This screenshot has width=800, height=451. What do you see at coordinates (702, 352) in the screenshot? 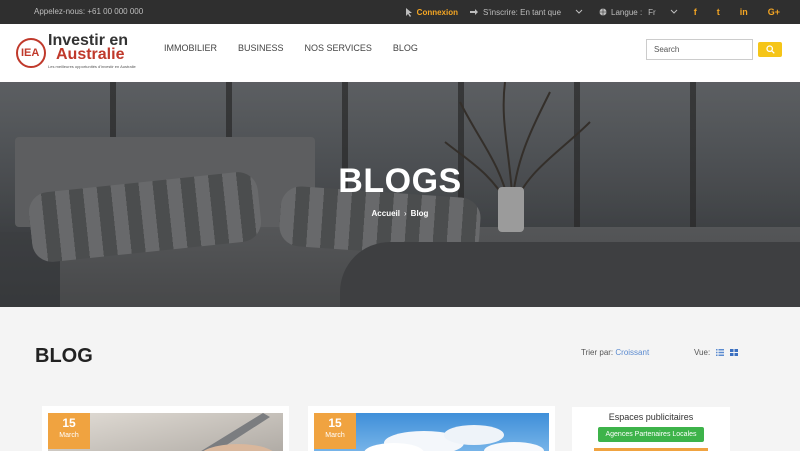
I see `view-label: Vue:` at bounding box center [702, 352].